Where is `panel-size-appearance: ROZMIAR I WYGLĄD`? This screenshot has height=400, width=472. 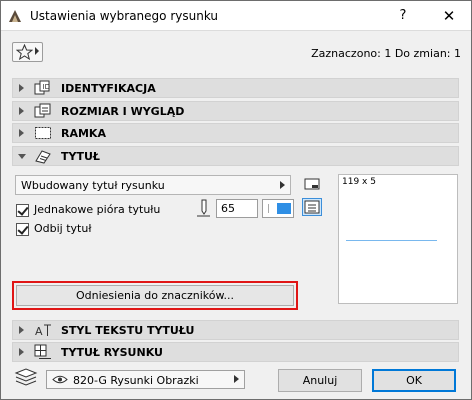
panel-size-appearance: ROZMIAR I WYGLĄD is located at coordinates (235, 111).